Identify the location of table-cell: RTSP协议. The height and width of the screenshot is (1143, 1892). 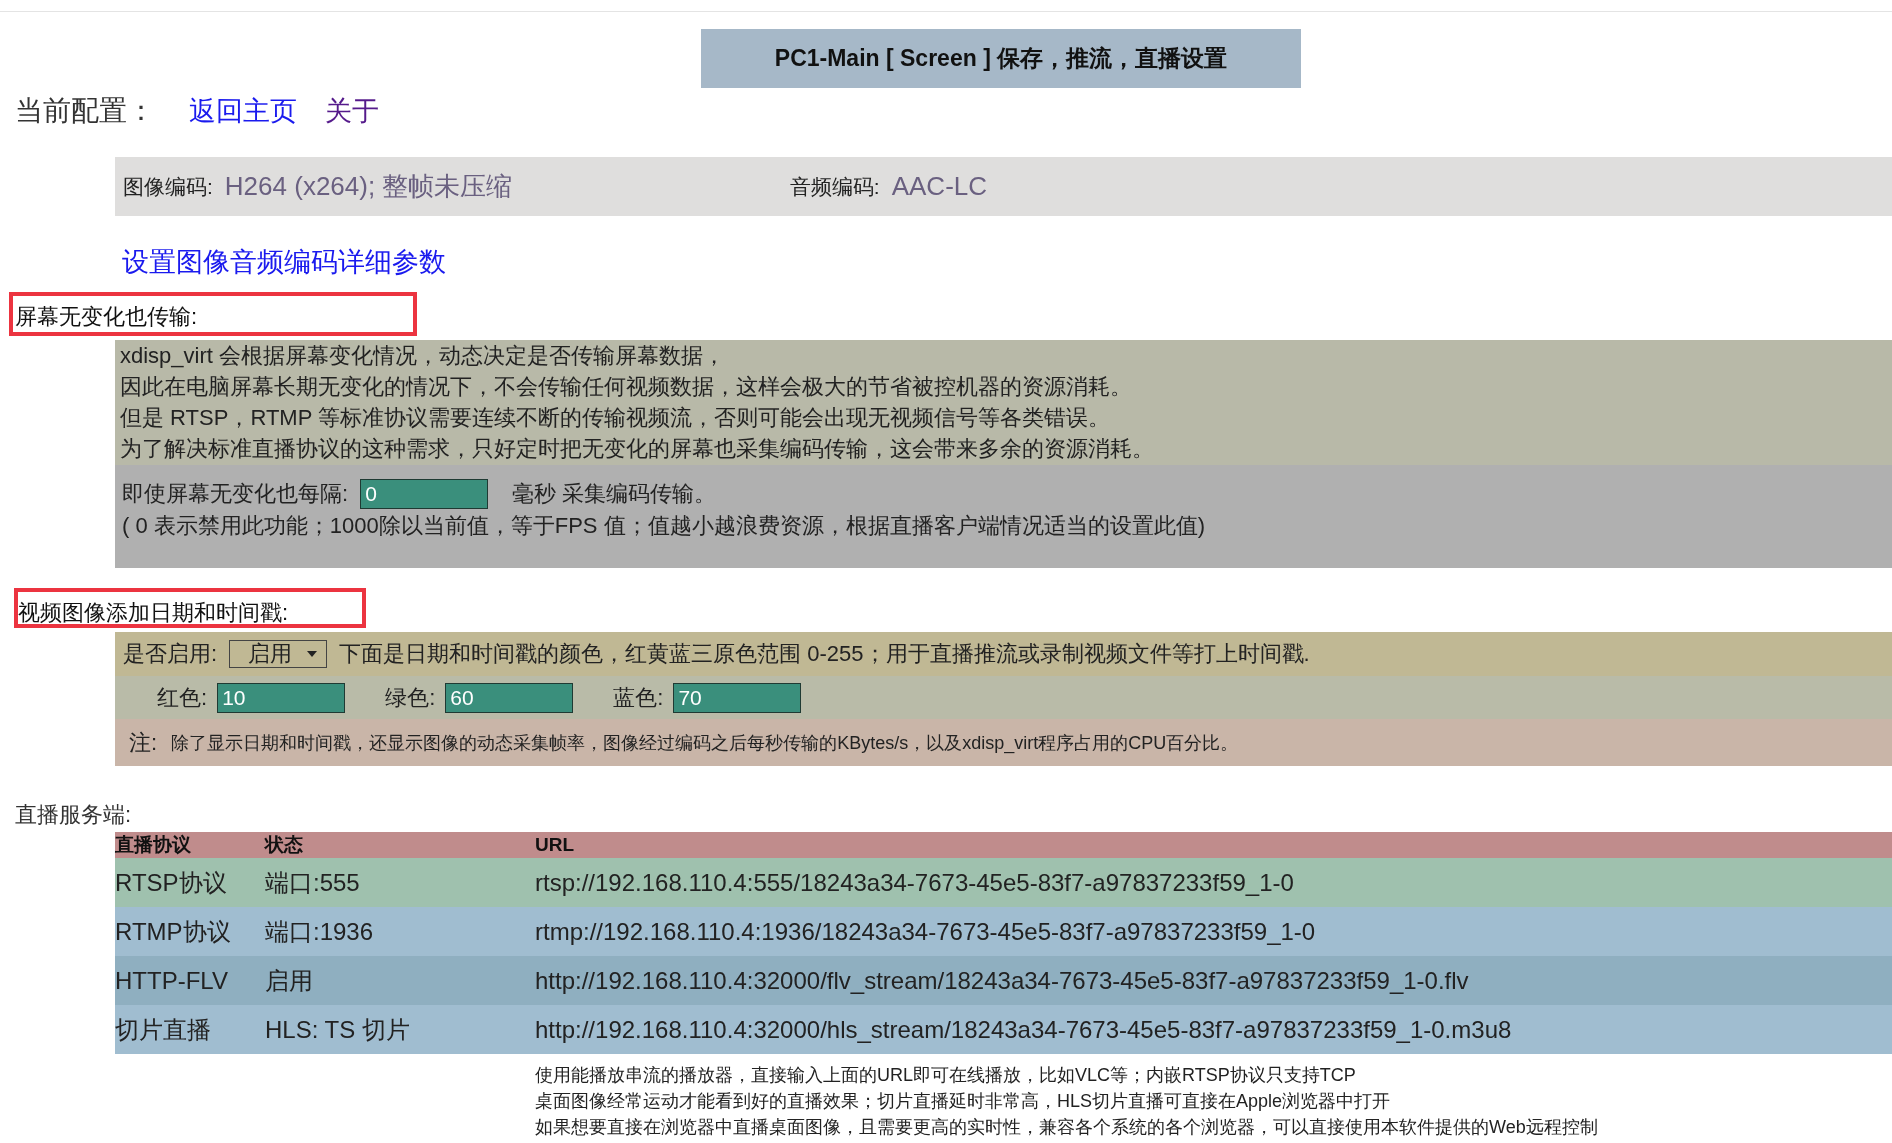
(190, 882).